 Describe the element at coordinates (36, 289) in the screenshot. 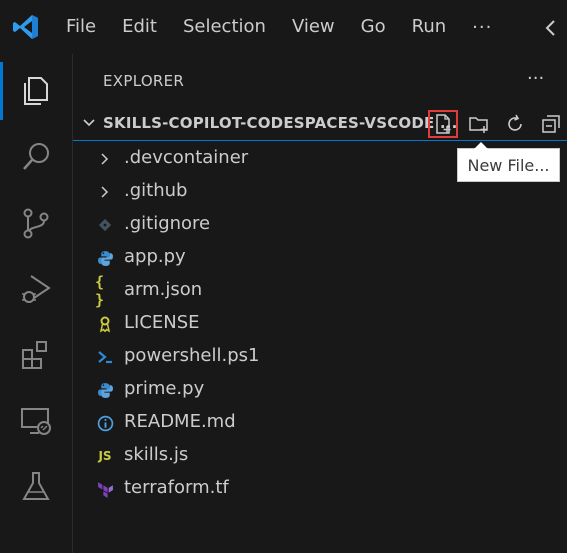

I see `run-debug-activity-icon` at that location.